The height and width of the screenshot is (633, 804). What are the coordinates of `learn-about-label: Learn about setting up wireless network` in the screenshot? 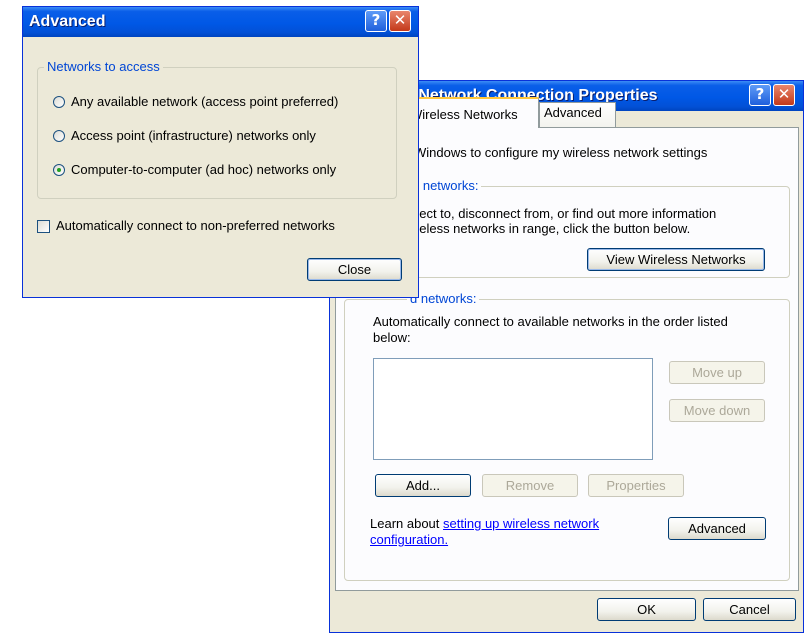 It's located at (484, 523).